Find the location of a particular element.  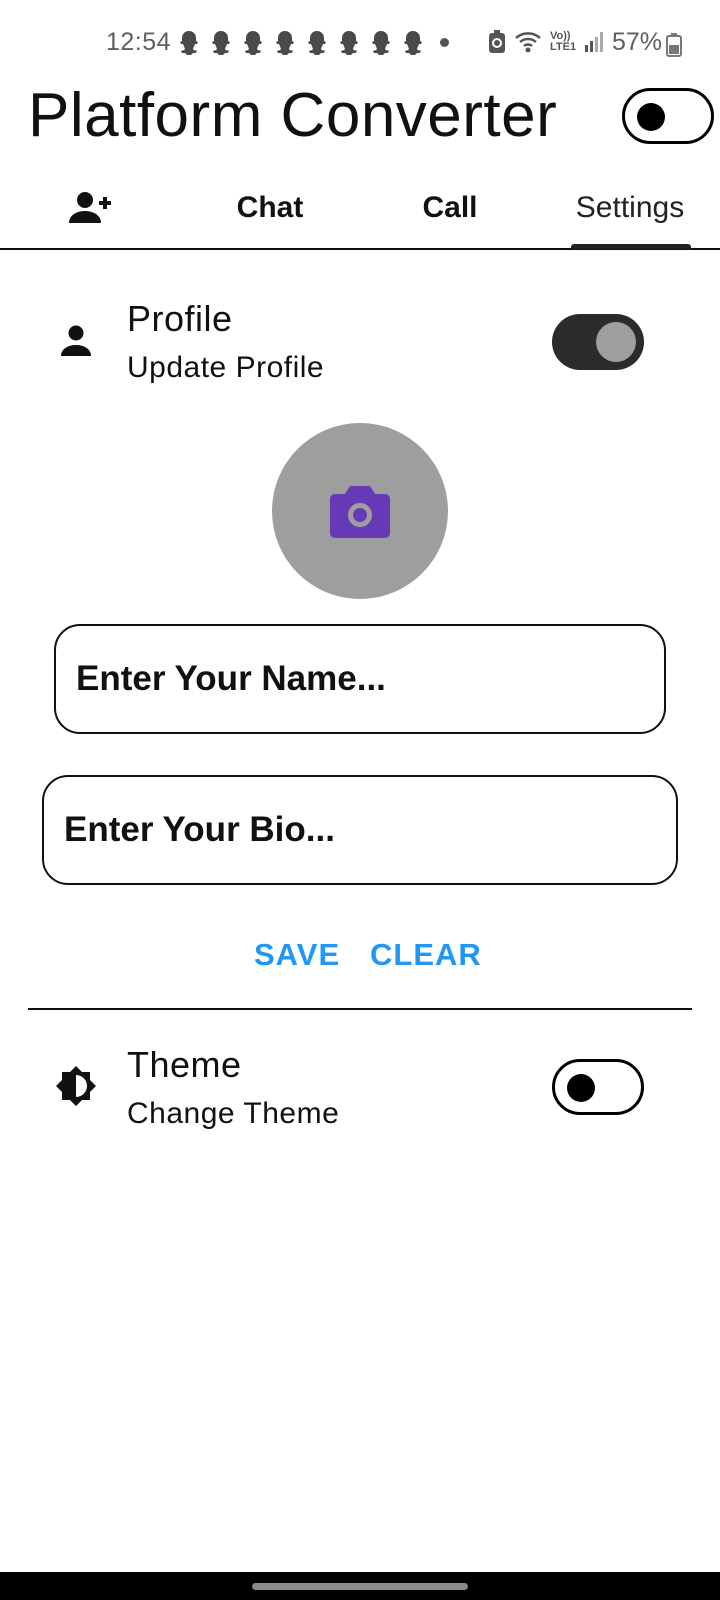

status-time: 12:54 is located at coordinates (139, 42).